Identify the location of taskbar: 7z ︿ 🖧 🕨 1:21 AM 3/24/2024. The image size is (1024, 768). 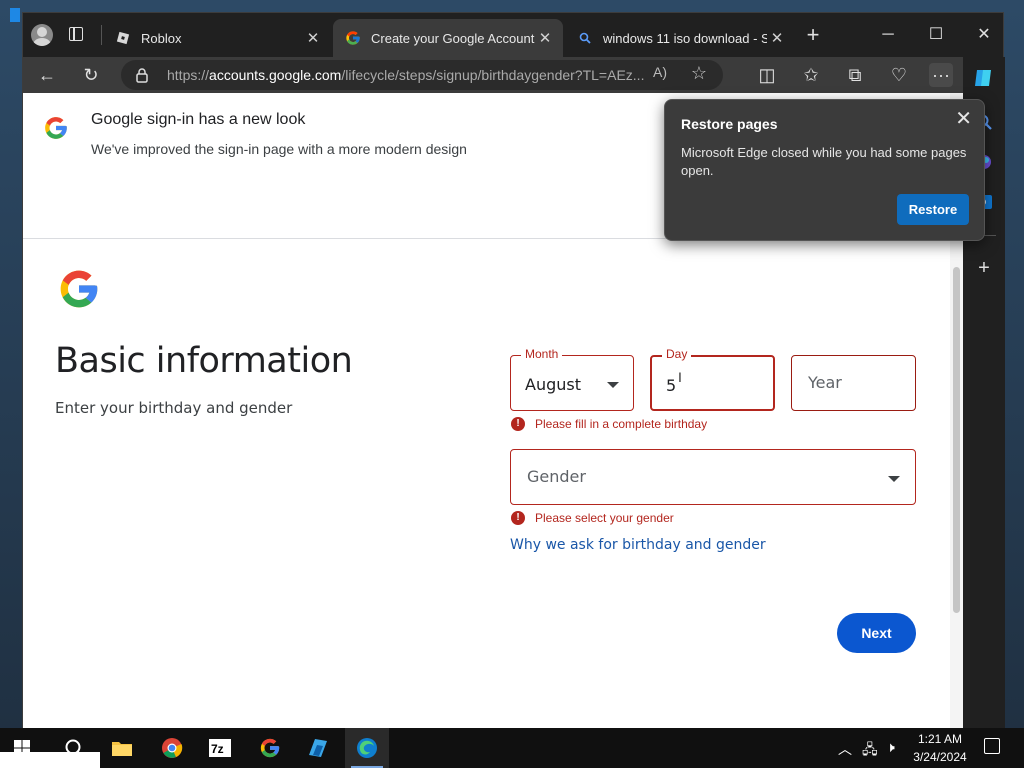
(512, 748).